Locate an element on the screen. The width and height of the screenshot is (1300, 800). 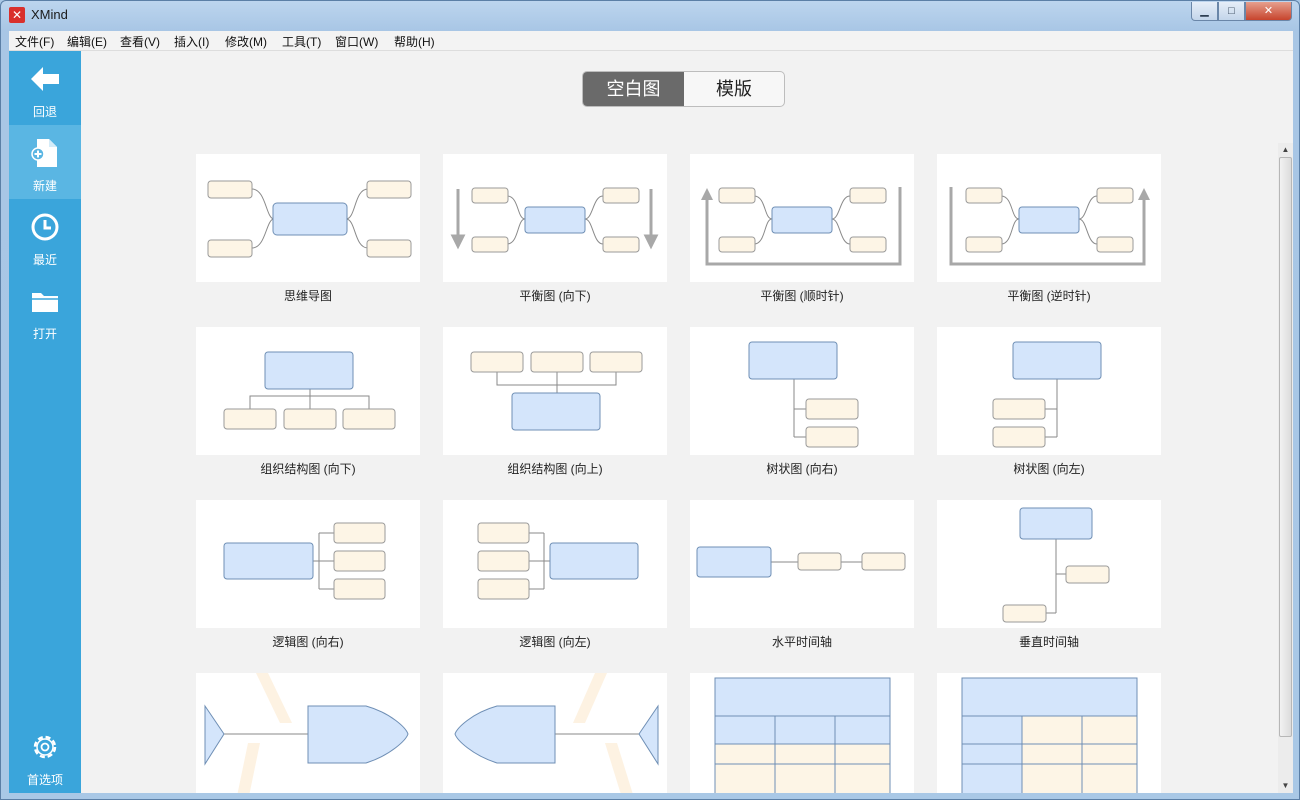
sidebar-item-open: 打开 is located at coordinates (45, 310).